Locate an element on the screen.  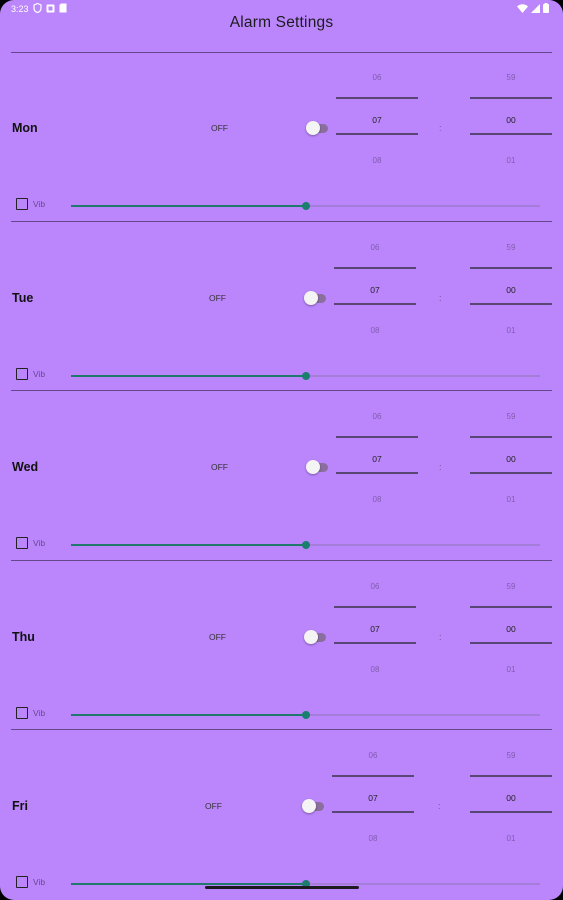
status-time: 3:23 is located at coordinates (20, 9).